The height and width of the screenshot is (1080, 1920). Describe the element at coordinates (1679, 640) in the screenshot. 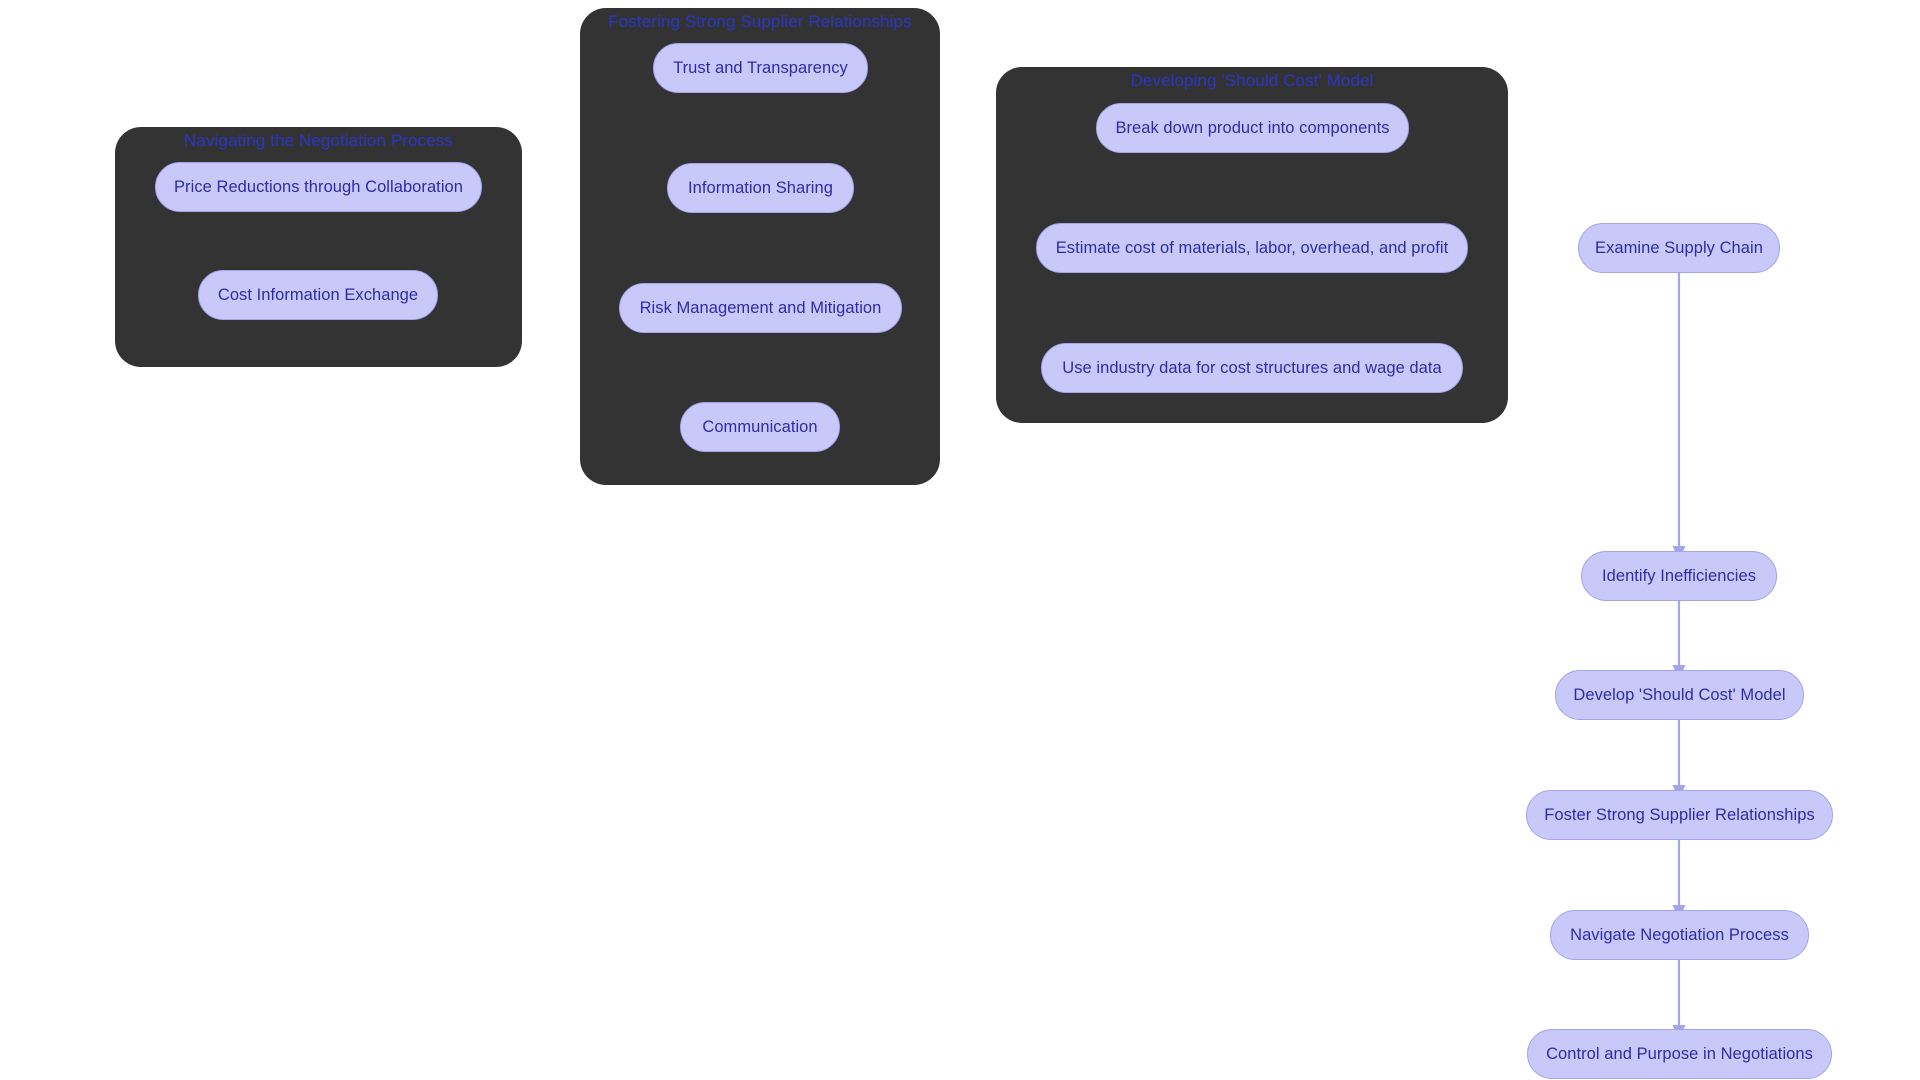

I see `edge-identify-to-develop` at that location.